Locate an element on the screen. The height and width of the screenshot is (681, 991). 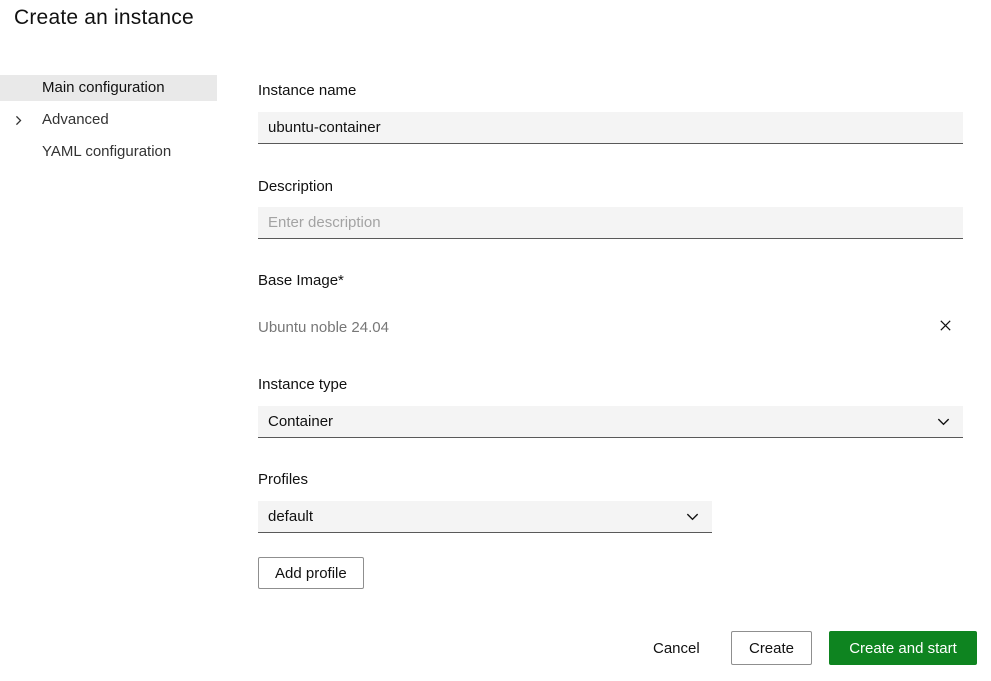
close-icon is located at coordinates (945, 325).